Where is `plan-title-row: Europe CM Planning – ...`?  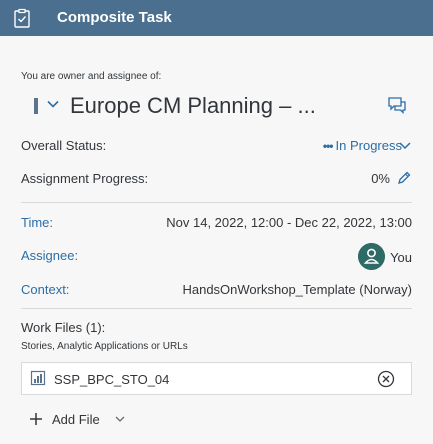
plan-title-row: Europe CM Planning – ... is located at coordinates (216, 107).